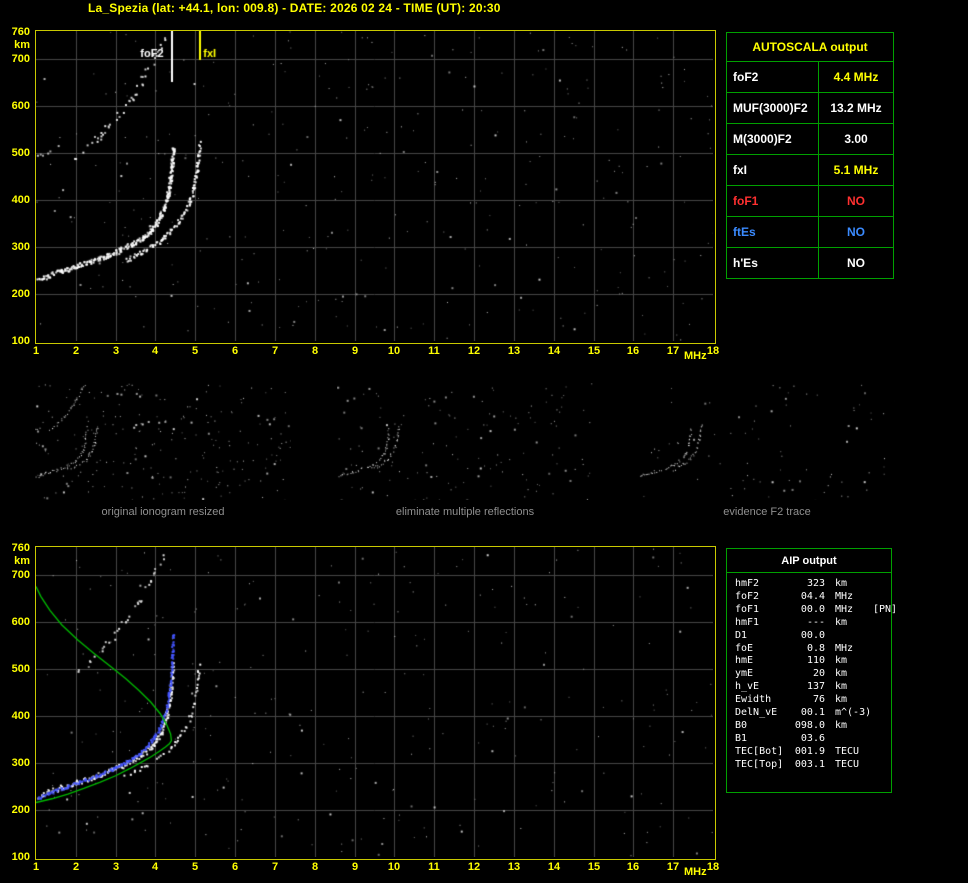 The height and width of the screenshot is (883, 968). What do you see at coordinates (810, 47) in the screenshot?
I see `autoscala-table-title: AUTOSCALA output` at bounding box center [810, 47].